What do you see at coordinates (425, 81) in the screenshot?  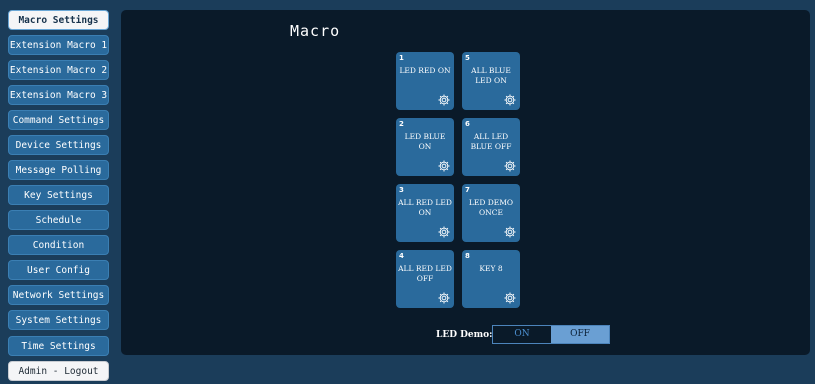 I see `macro-tile-1: 1 LED RED ON` at bounding box center [425, 81].